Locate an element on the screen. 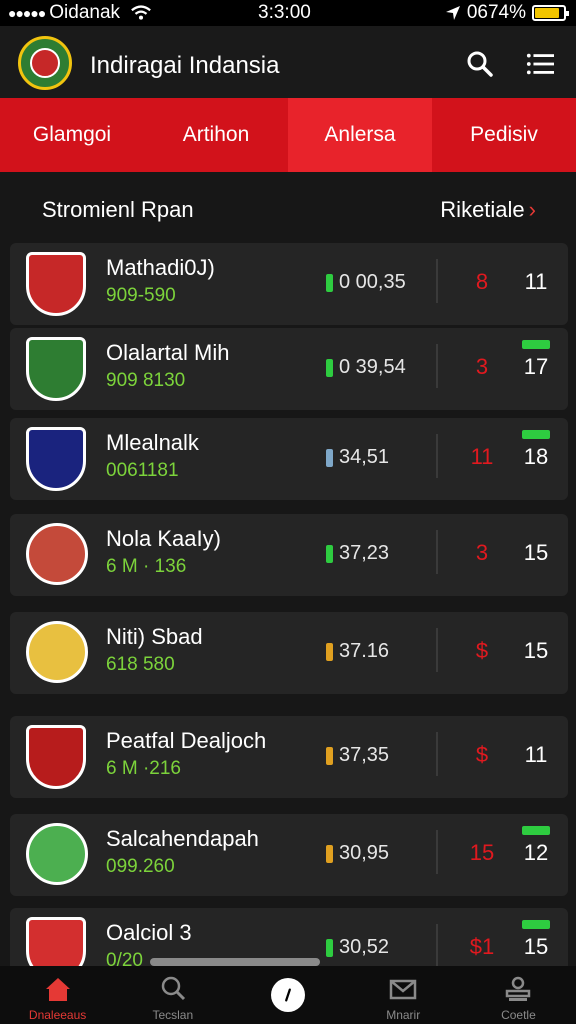  club-logo is located at coordinates (45, 63).